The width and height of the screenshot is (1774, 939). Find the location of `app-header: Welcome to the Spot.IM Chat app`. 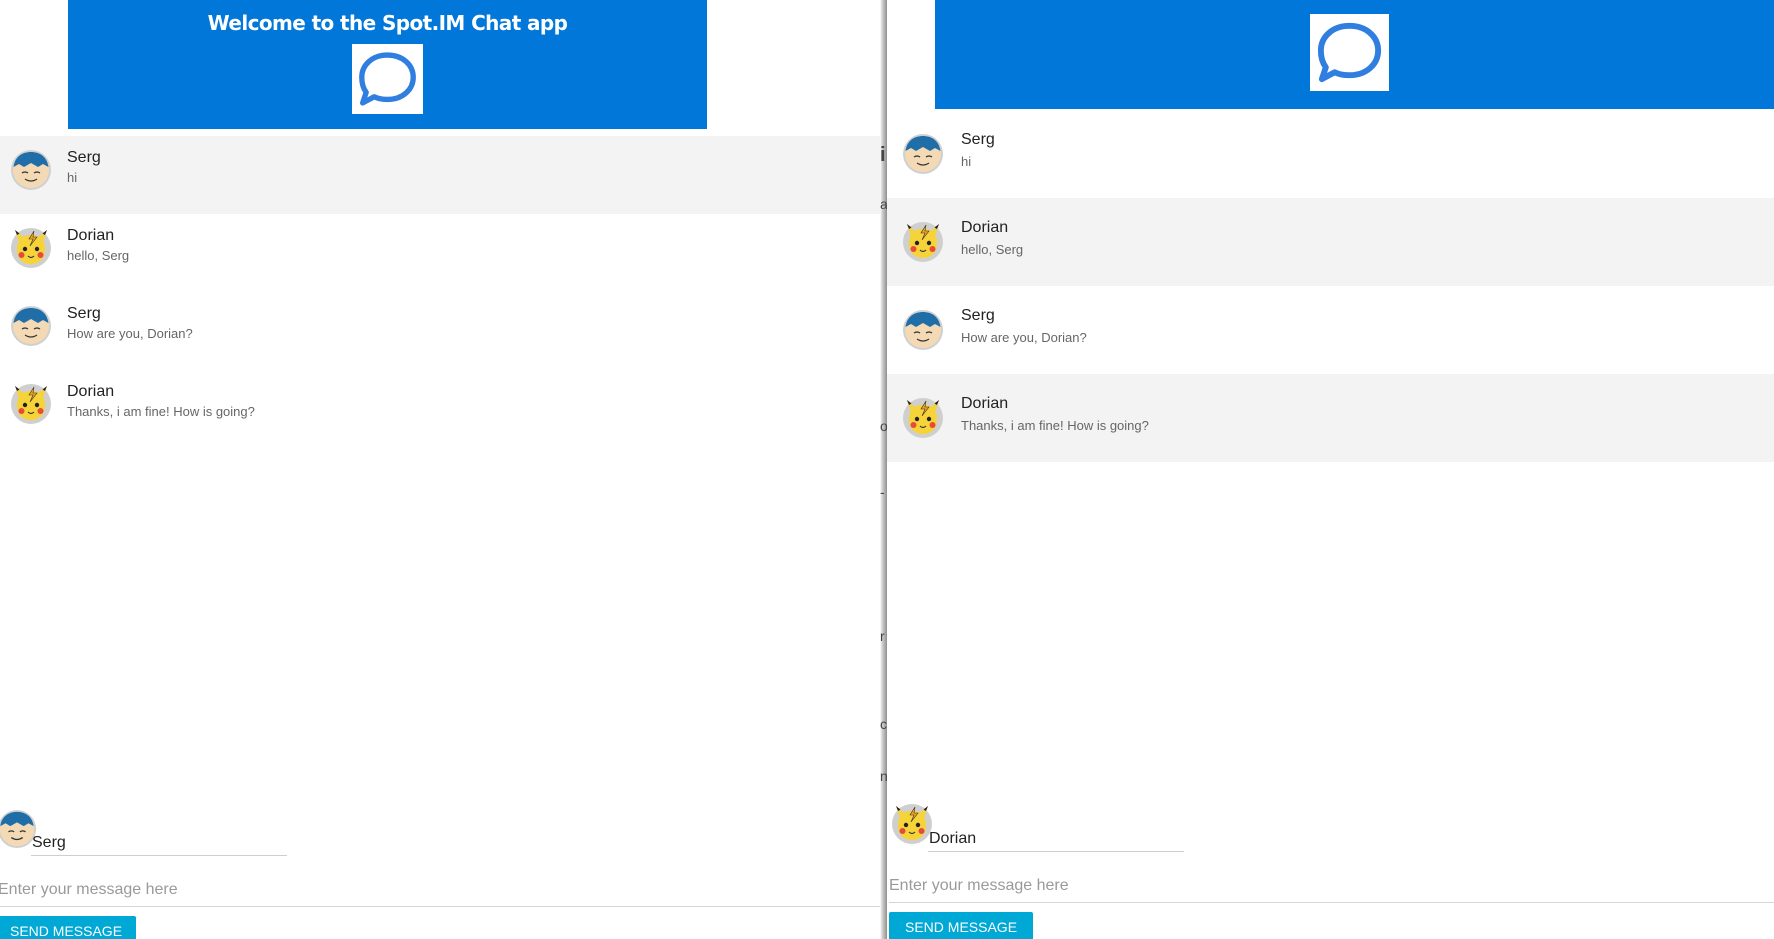

app-header: Welcome to the Spot.IM Chat app is located at coordinates (387, 64).